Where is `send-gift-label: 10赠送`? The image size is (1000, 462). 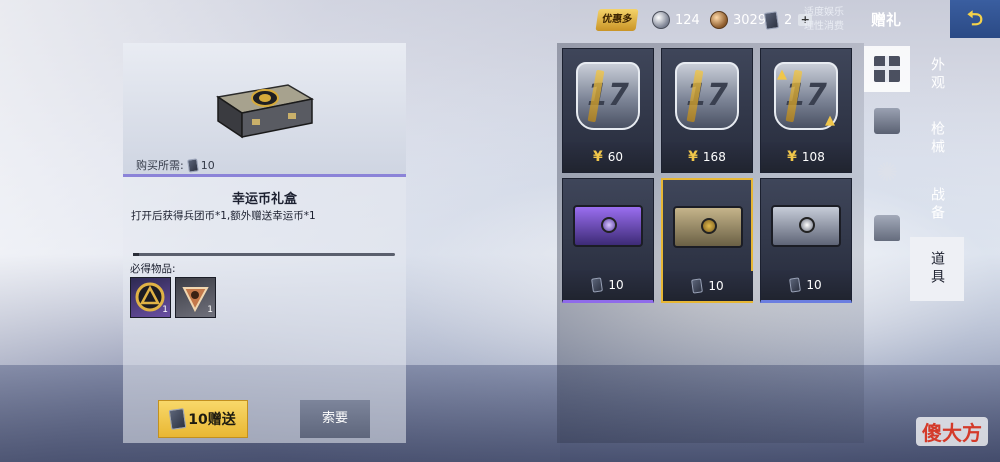
send-gift-label: 10赠送 is located at coordinates (212, 420).